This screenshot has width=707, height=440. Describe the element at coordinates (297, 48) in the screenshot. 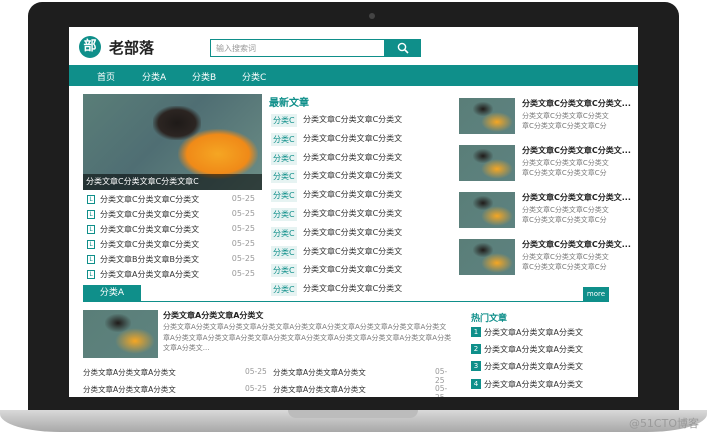

I see `search-input: 输入搜索词` at that location.